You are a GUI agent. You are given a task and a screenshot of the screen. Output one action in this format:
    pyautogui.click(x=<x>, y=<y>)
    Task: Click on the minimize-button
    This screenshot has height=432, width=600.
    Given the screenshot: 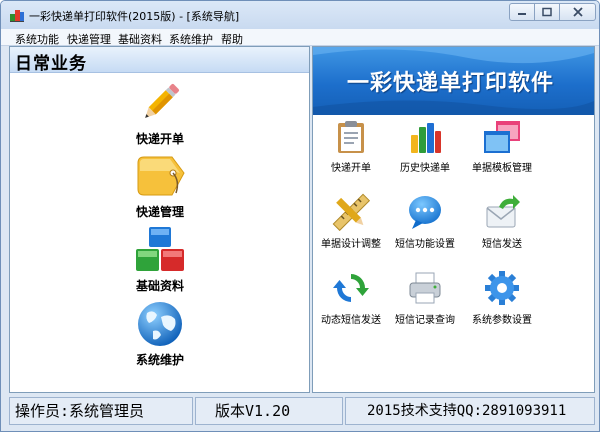 What is the action you would take?
    pyautogui.click(x=522, y=12)
    